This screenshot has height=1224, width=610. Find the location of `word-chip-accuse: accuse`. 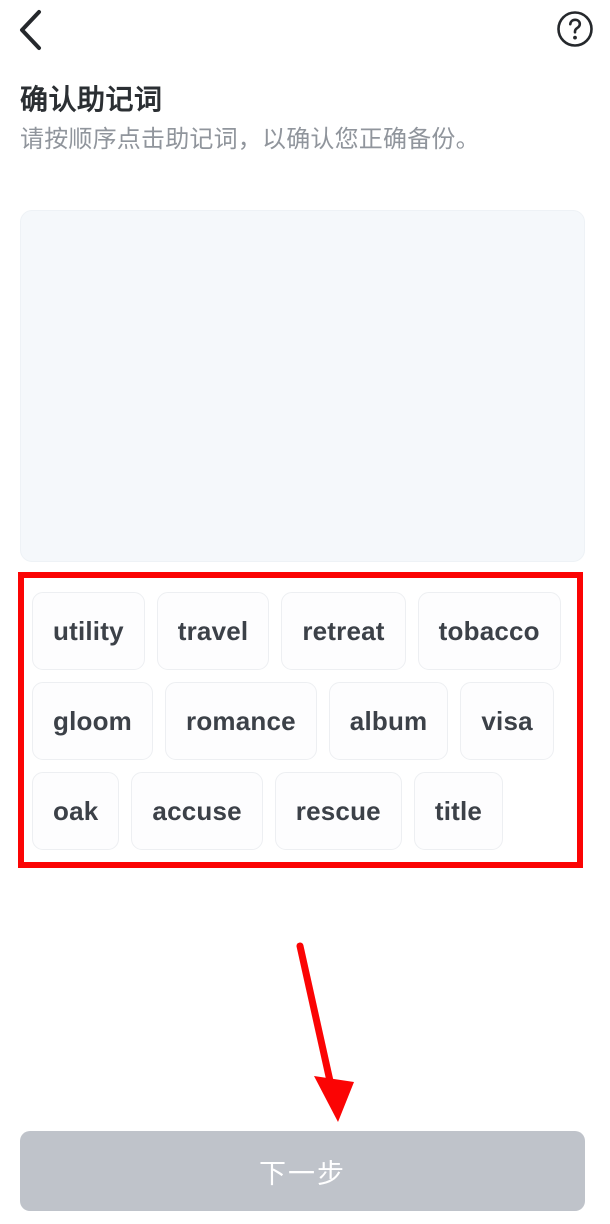

word-chip-accuse: accuse is located at coordinates (197, 811).